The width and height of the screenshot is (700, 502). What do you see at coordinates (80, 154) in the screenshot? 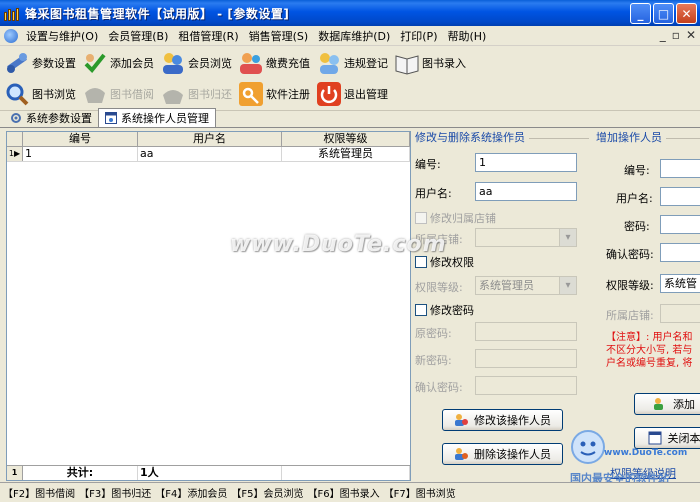
I see `cell-id: 1` at bounding box center [80, 154].